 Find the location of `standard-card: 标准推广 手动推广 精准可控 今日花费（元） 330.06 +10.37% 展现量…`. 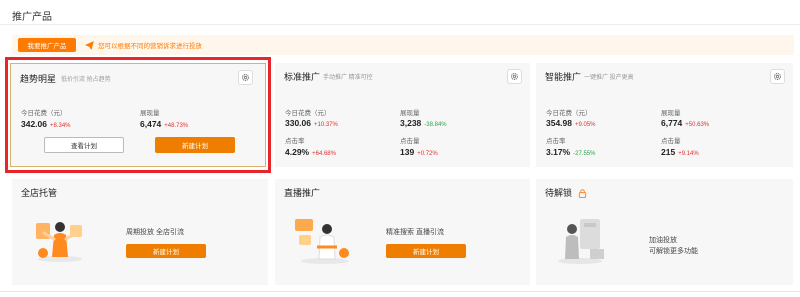

standard-card: 标准推广 手动推广 精准可控 今日花费（元） 330.06 +10.37% 展现量… is located at coordinates (402, 115).